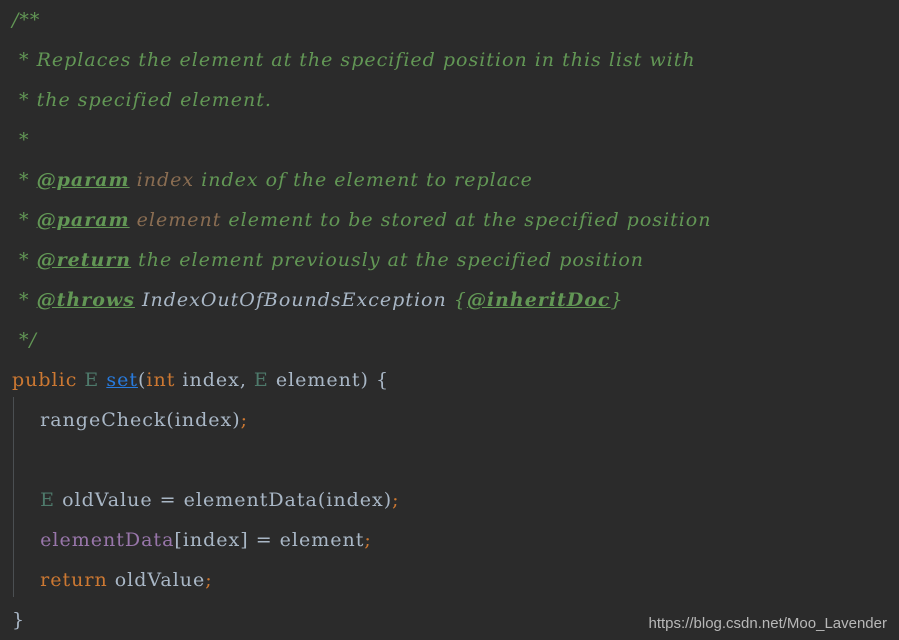 The image size is (899, 640). I want to click on code-token: oldValue = elementData(index), so click(224, 500).